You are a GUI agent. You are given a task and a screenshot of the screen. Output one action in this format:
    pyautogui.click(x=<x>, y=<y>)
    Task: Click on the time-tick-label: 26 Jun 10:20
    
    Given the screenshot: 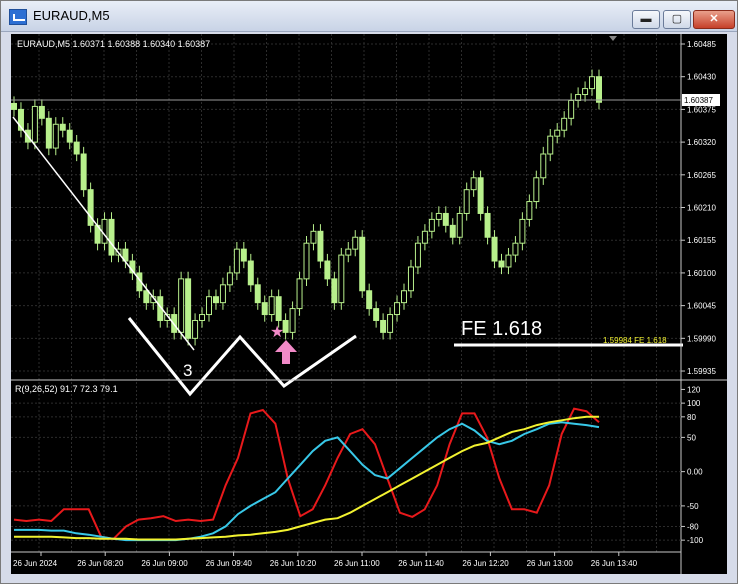 What is the action you would take?
    pyautogui.click(x=293, y=563)
    